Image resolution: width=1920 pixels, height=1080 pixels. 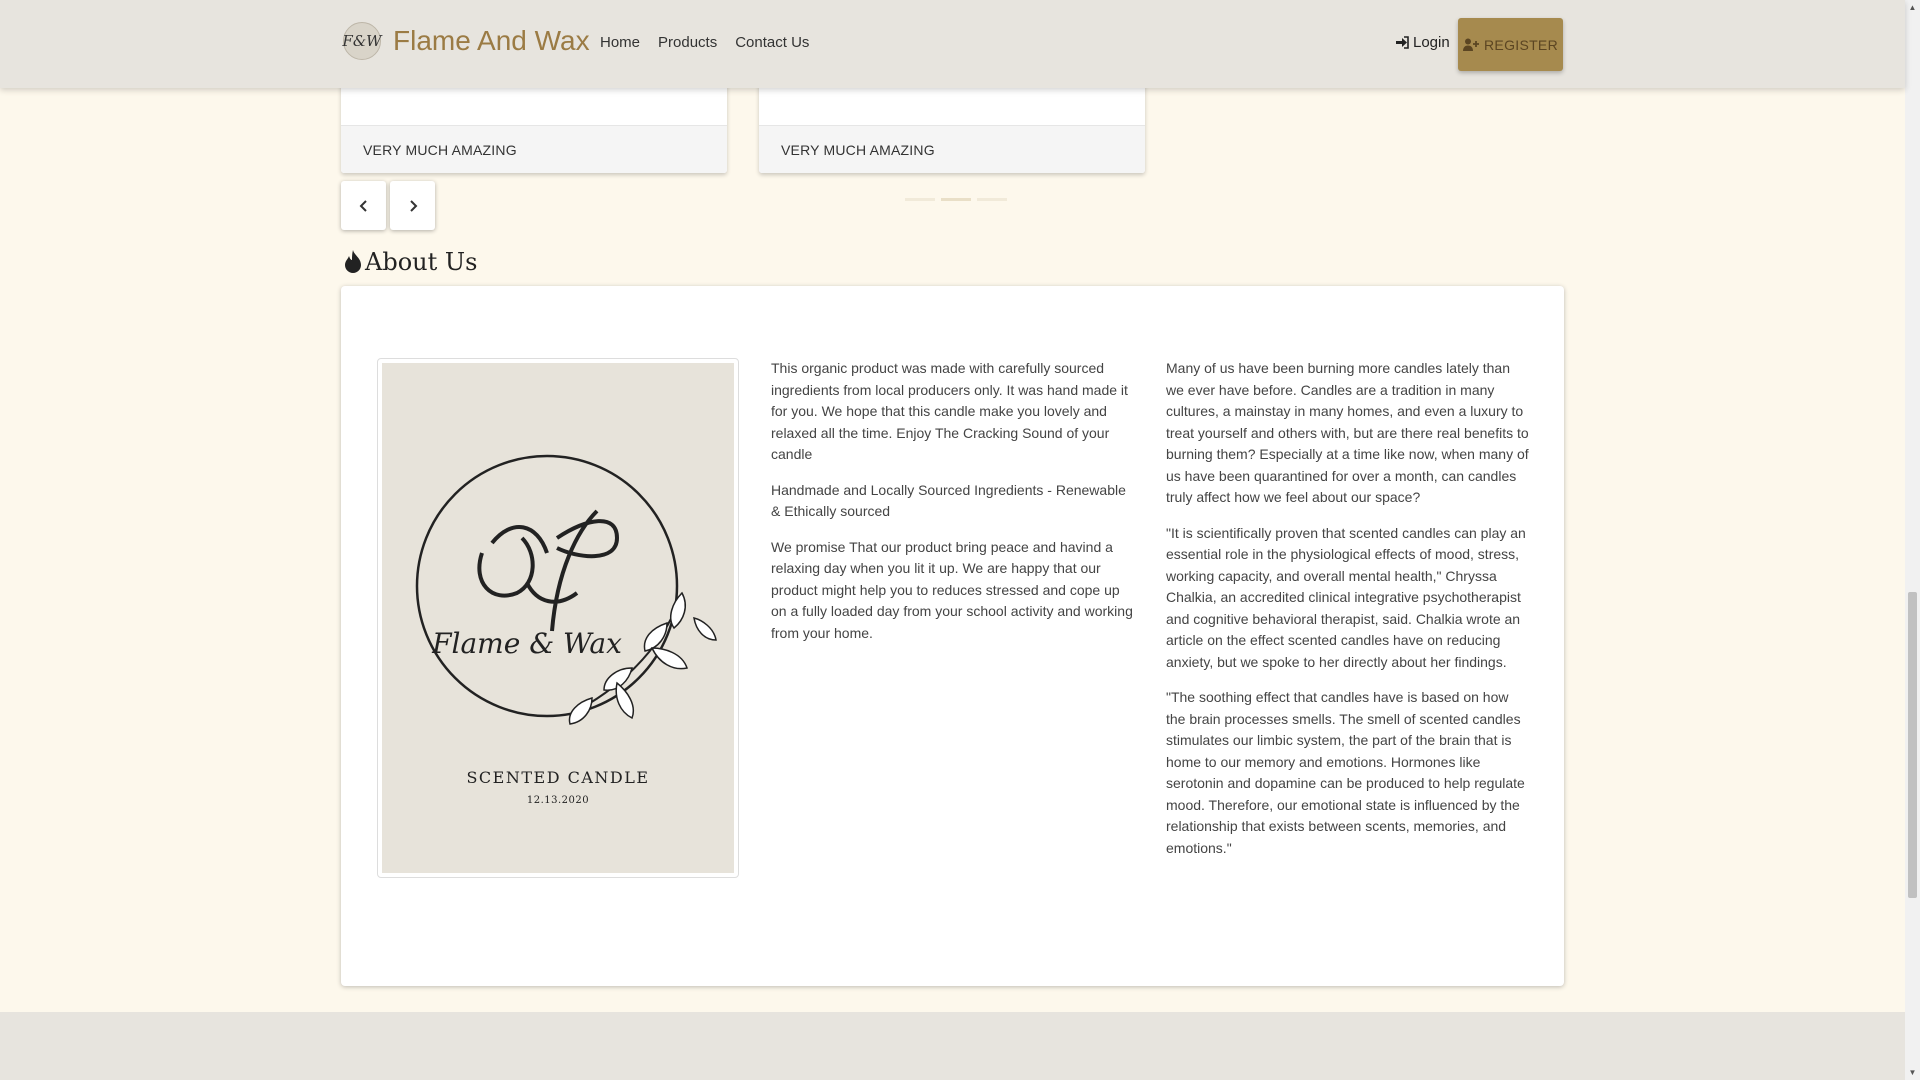 What do you see at coordinates (353, 261) in the screenshot?
I see `fire-icon` at bounding box center [353, 261].